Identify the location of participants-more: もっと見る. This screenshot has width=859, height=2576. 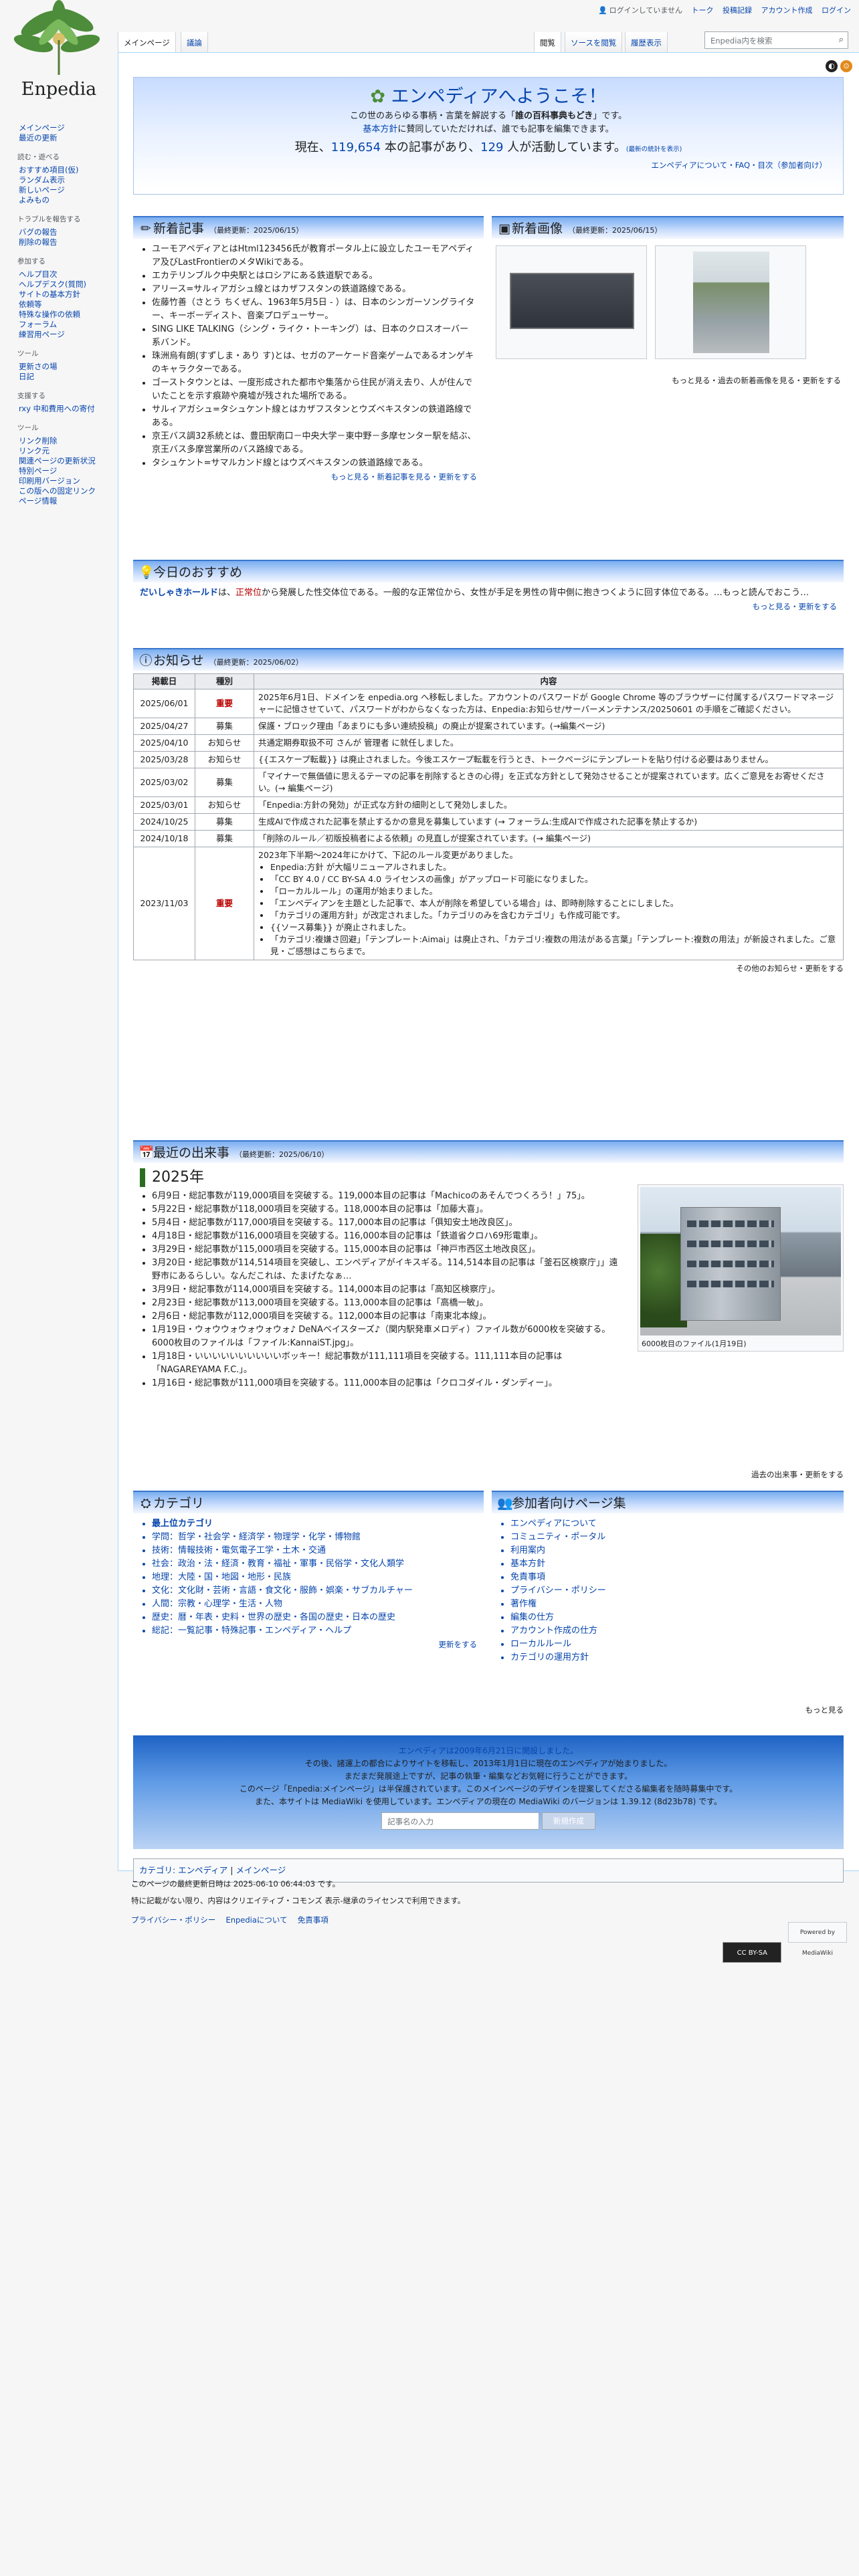
(824, 1710).